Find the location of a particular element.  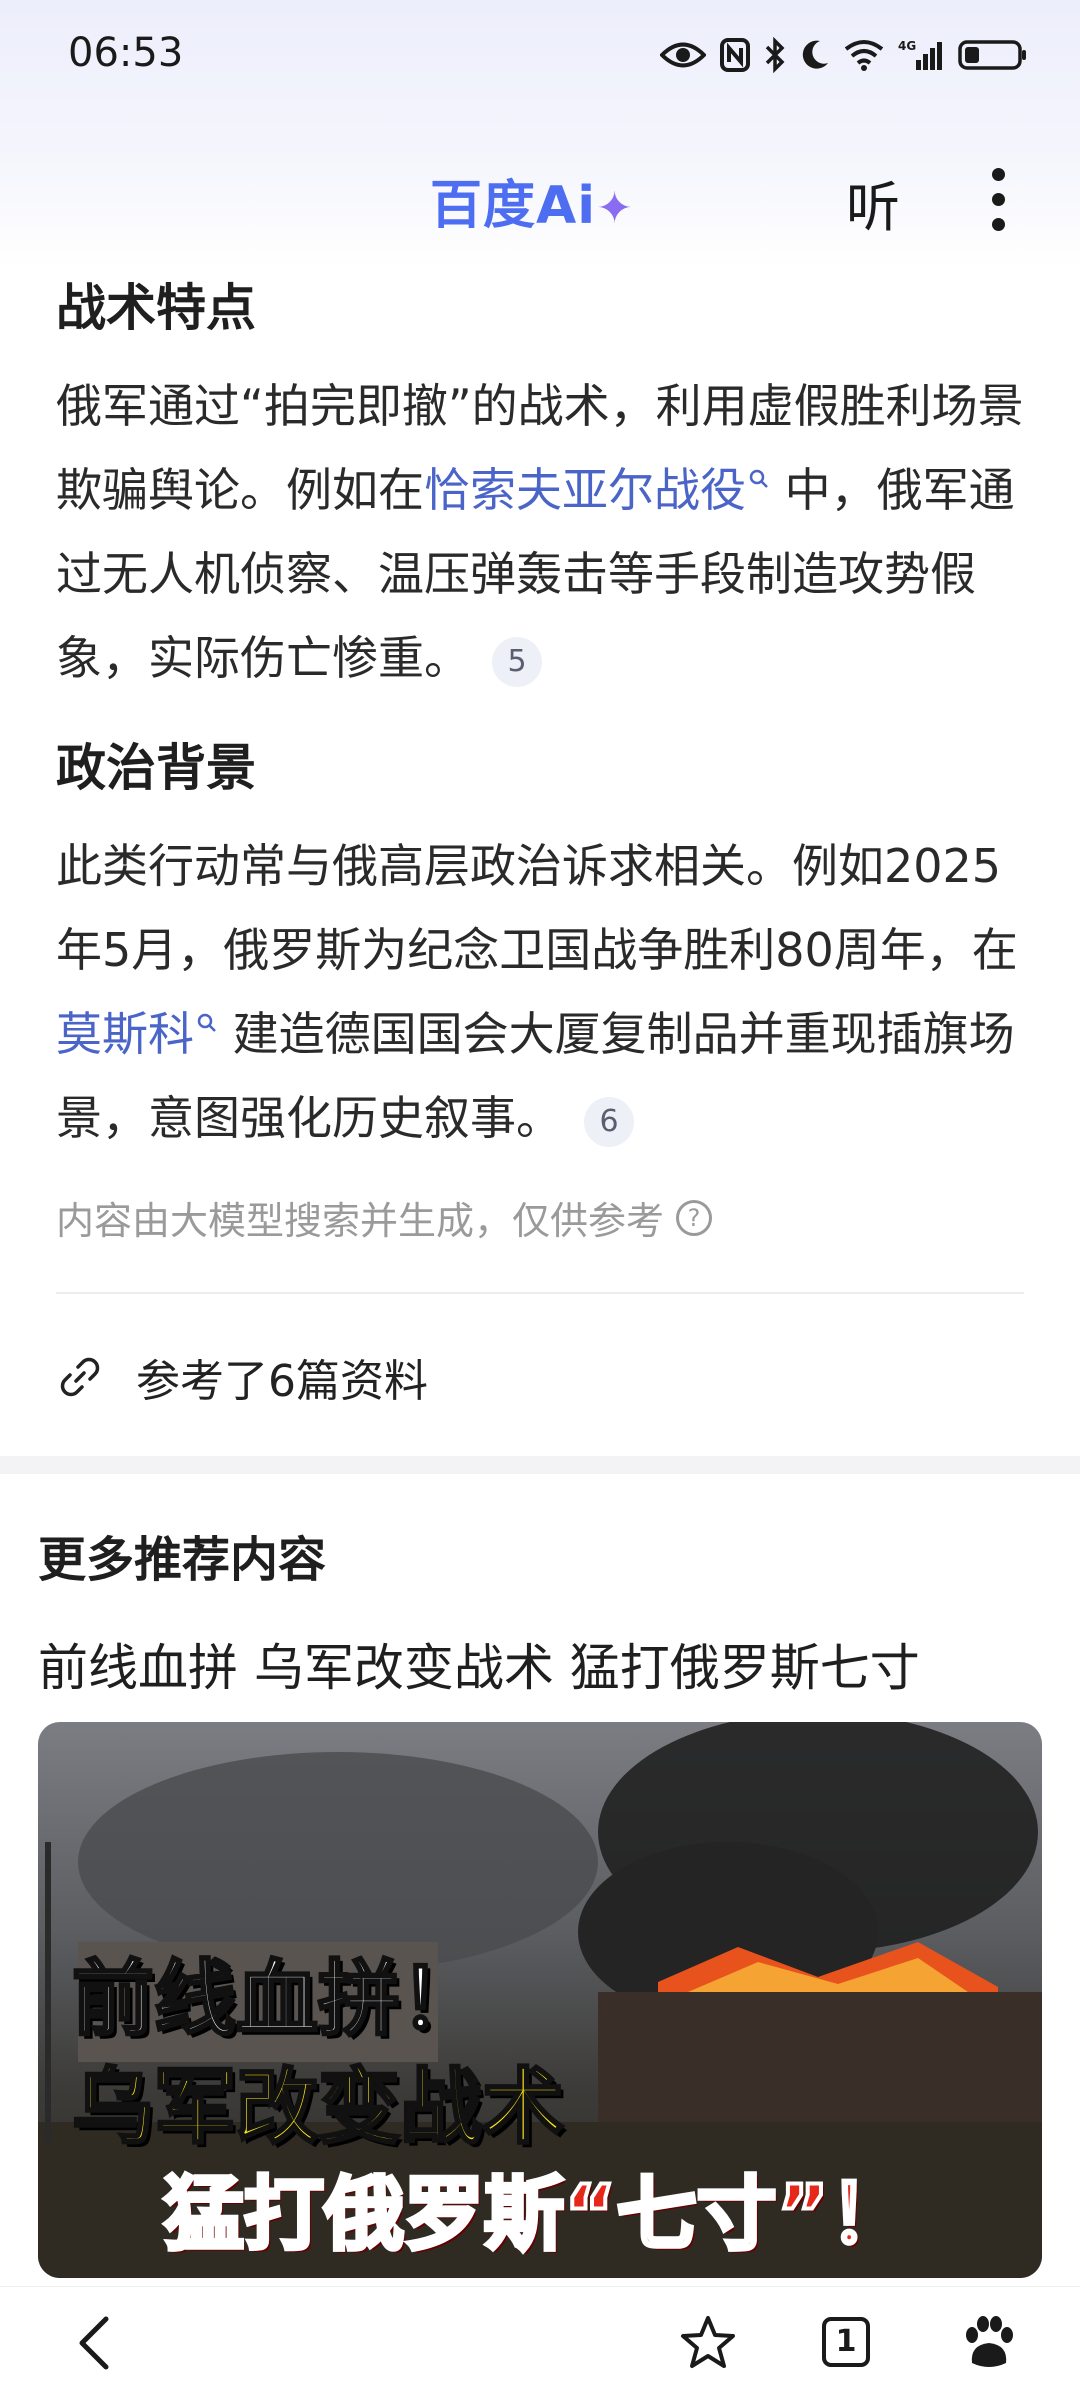

ai-disclaimer: 内容由大模型搜索并生成，仅供参考 ? is located at coordinates (384, 1217).